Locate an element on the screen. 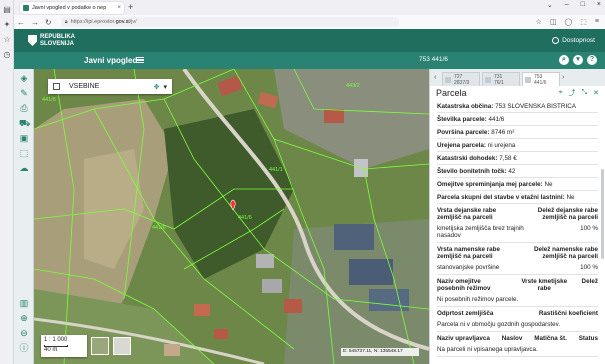 The width and height of the screenshot is (605, 364). attr-value: Ne is located at coordinates (547, 184).